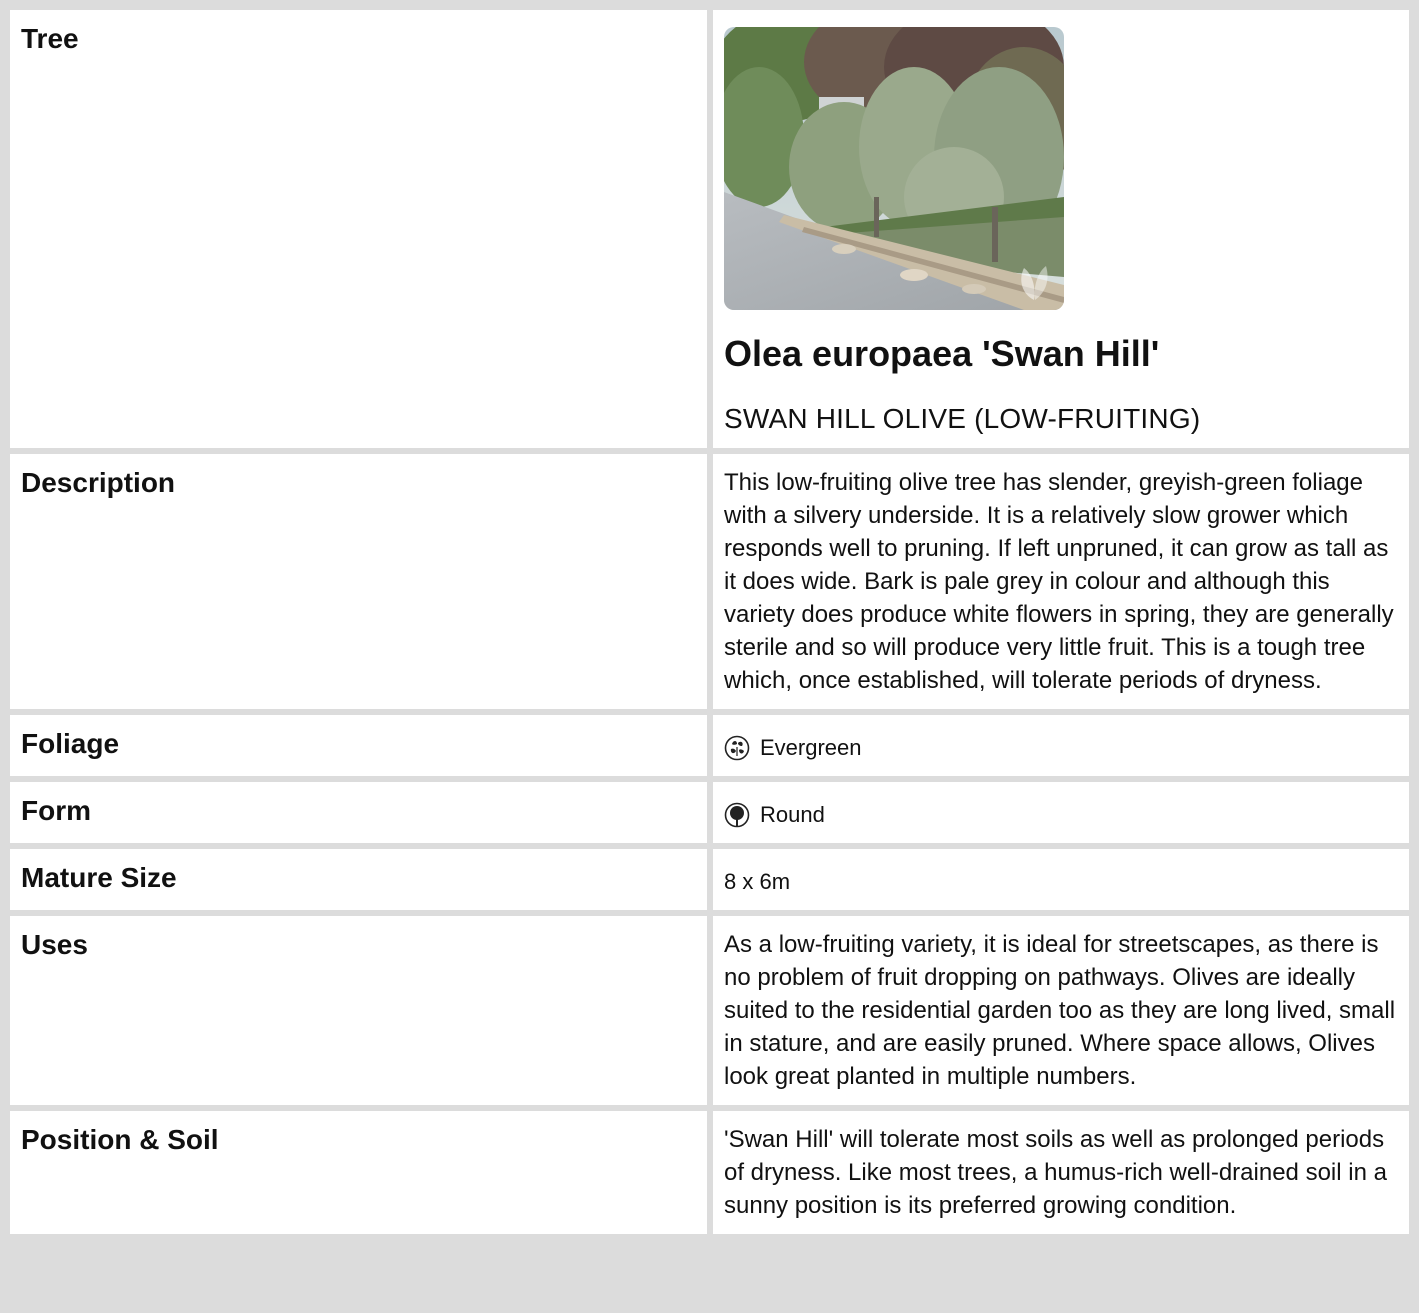 The height and width of the screenshot is (1313, 1419). Describe the element at coordinates (792, 814) in the screenshot. I see `form-value: Round` at that location.